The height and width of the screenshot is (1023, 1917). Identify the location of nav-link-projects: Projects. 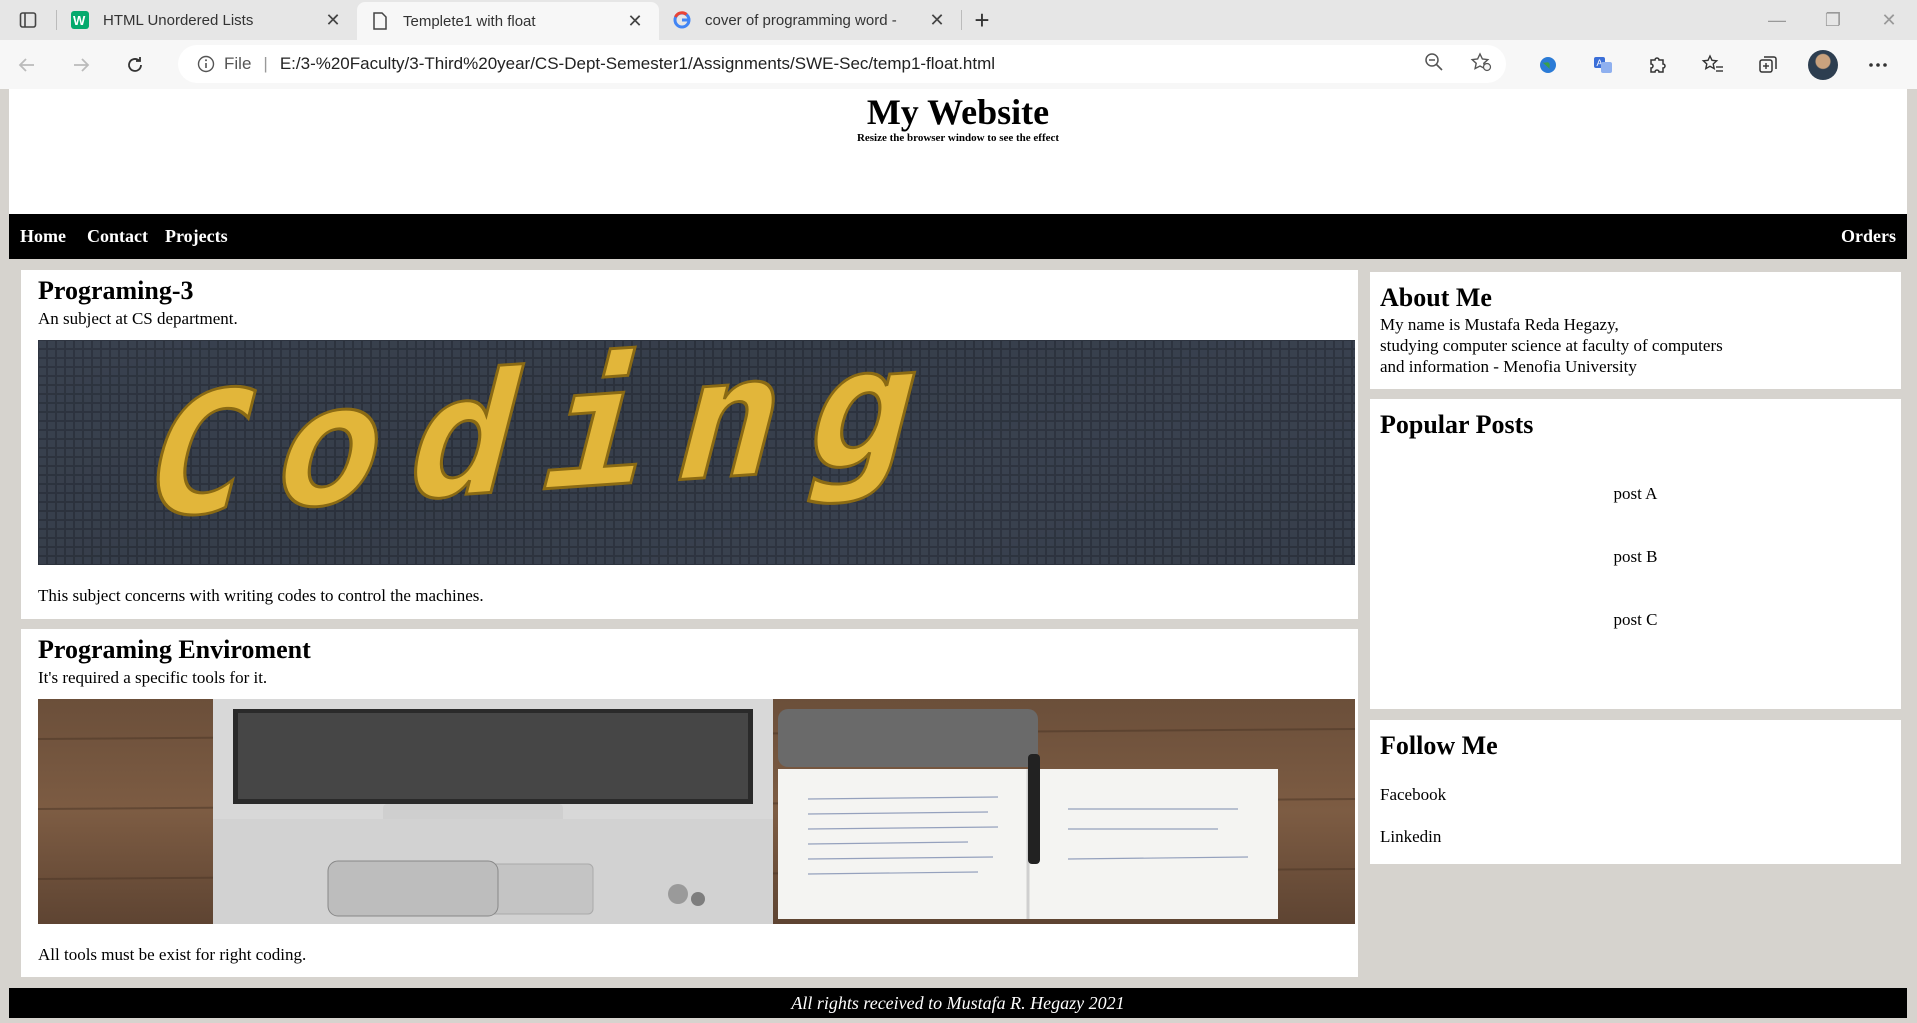
(196, 236).